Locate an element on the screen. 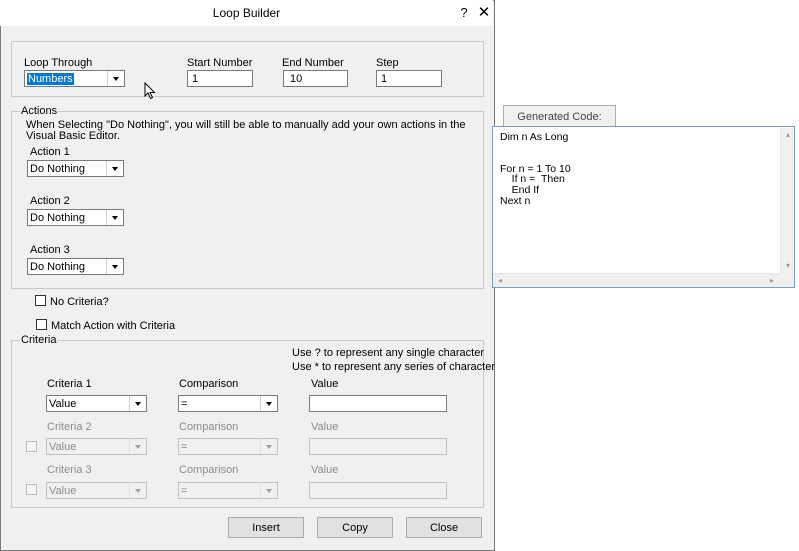  value-1-label: Value is located at coordinates (325, 384).